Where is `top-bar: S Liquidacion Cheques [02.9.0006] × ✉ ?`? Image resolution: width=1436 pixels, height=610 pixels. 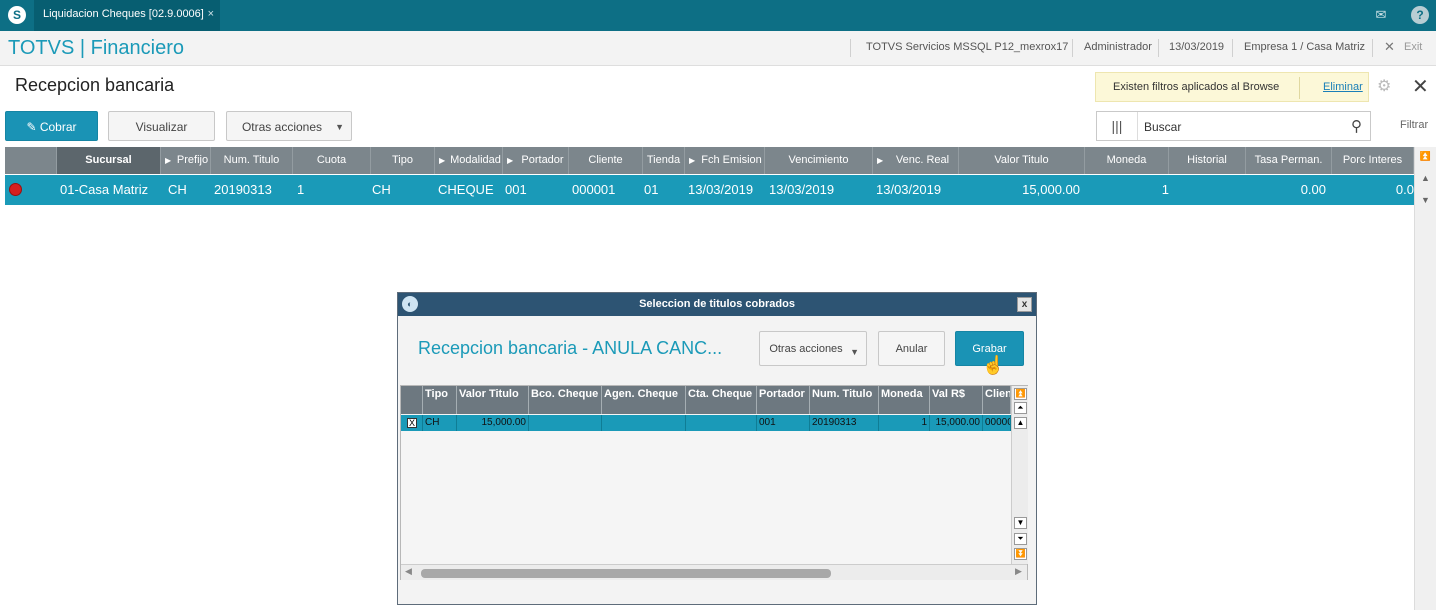
top-bar: S Liquidacion Cheques [02.9.0006] × ✉ ? is located at coordinates (718, 15).